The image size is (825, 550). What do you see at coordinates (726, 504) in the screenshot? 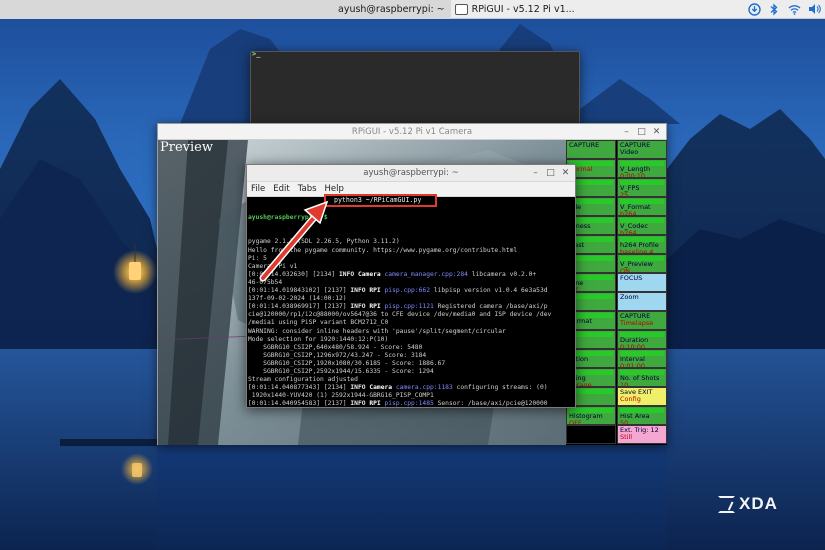
I see `xda-logo-icon` at bounding box center [726, 504].